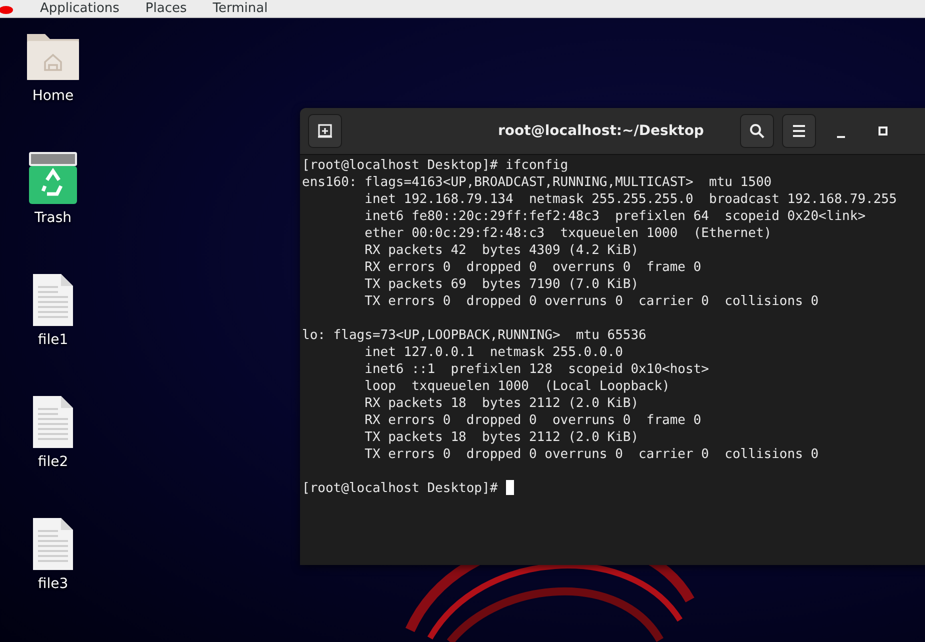 Image resolution: width=925 pixels, height=642 pixels. I want to click on terminal-output-line: inet 127.0.0.1 netmask 255.0.0.0, so click(493, 352).